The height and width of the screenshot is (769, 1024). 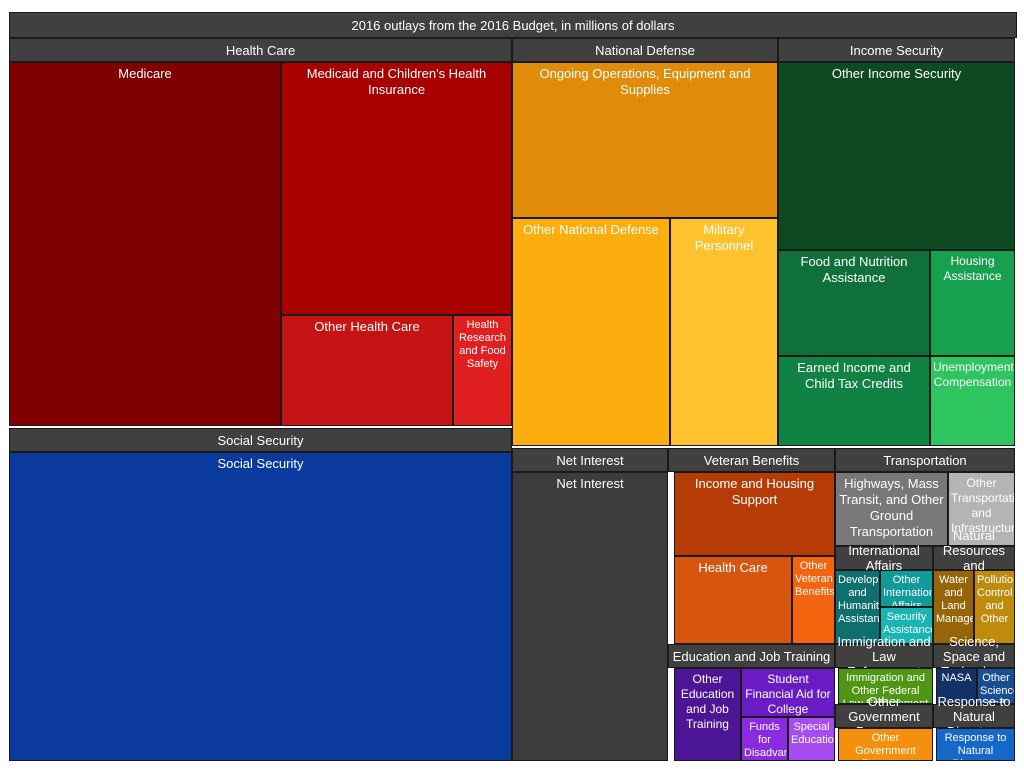 What do you see at coordinates (908, 623) in the screenshot?
I see `treemap-tile-label: Security Assistance` at bounding box center [908, 623].